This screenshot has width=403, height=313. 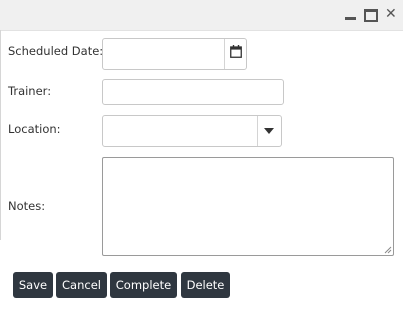 What do you see at coordinates (392, 14) in the screenshot?
I see `close-icon: ✕` at bounding box center [392, 14].